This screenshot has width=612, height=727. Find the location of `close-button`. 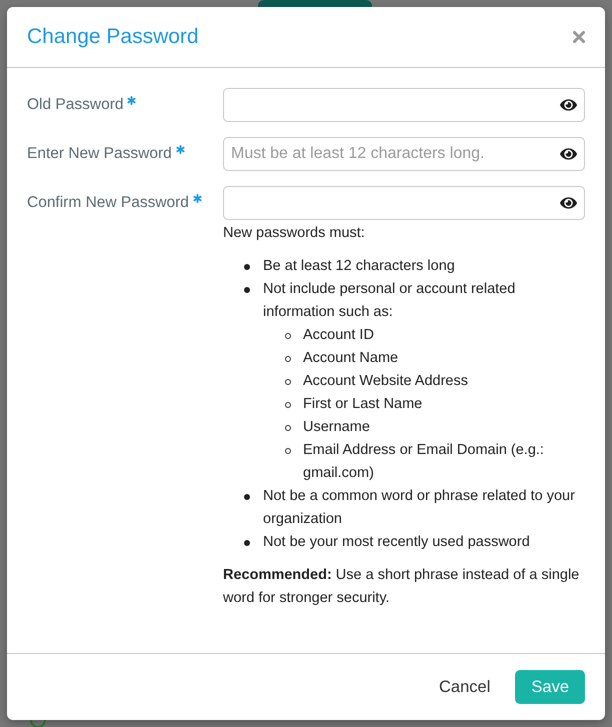

close-button is located at coordinates (579, 37).